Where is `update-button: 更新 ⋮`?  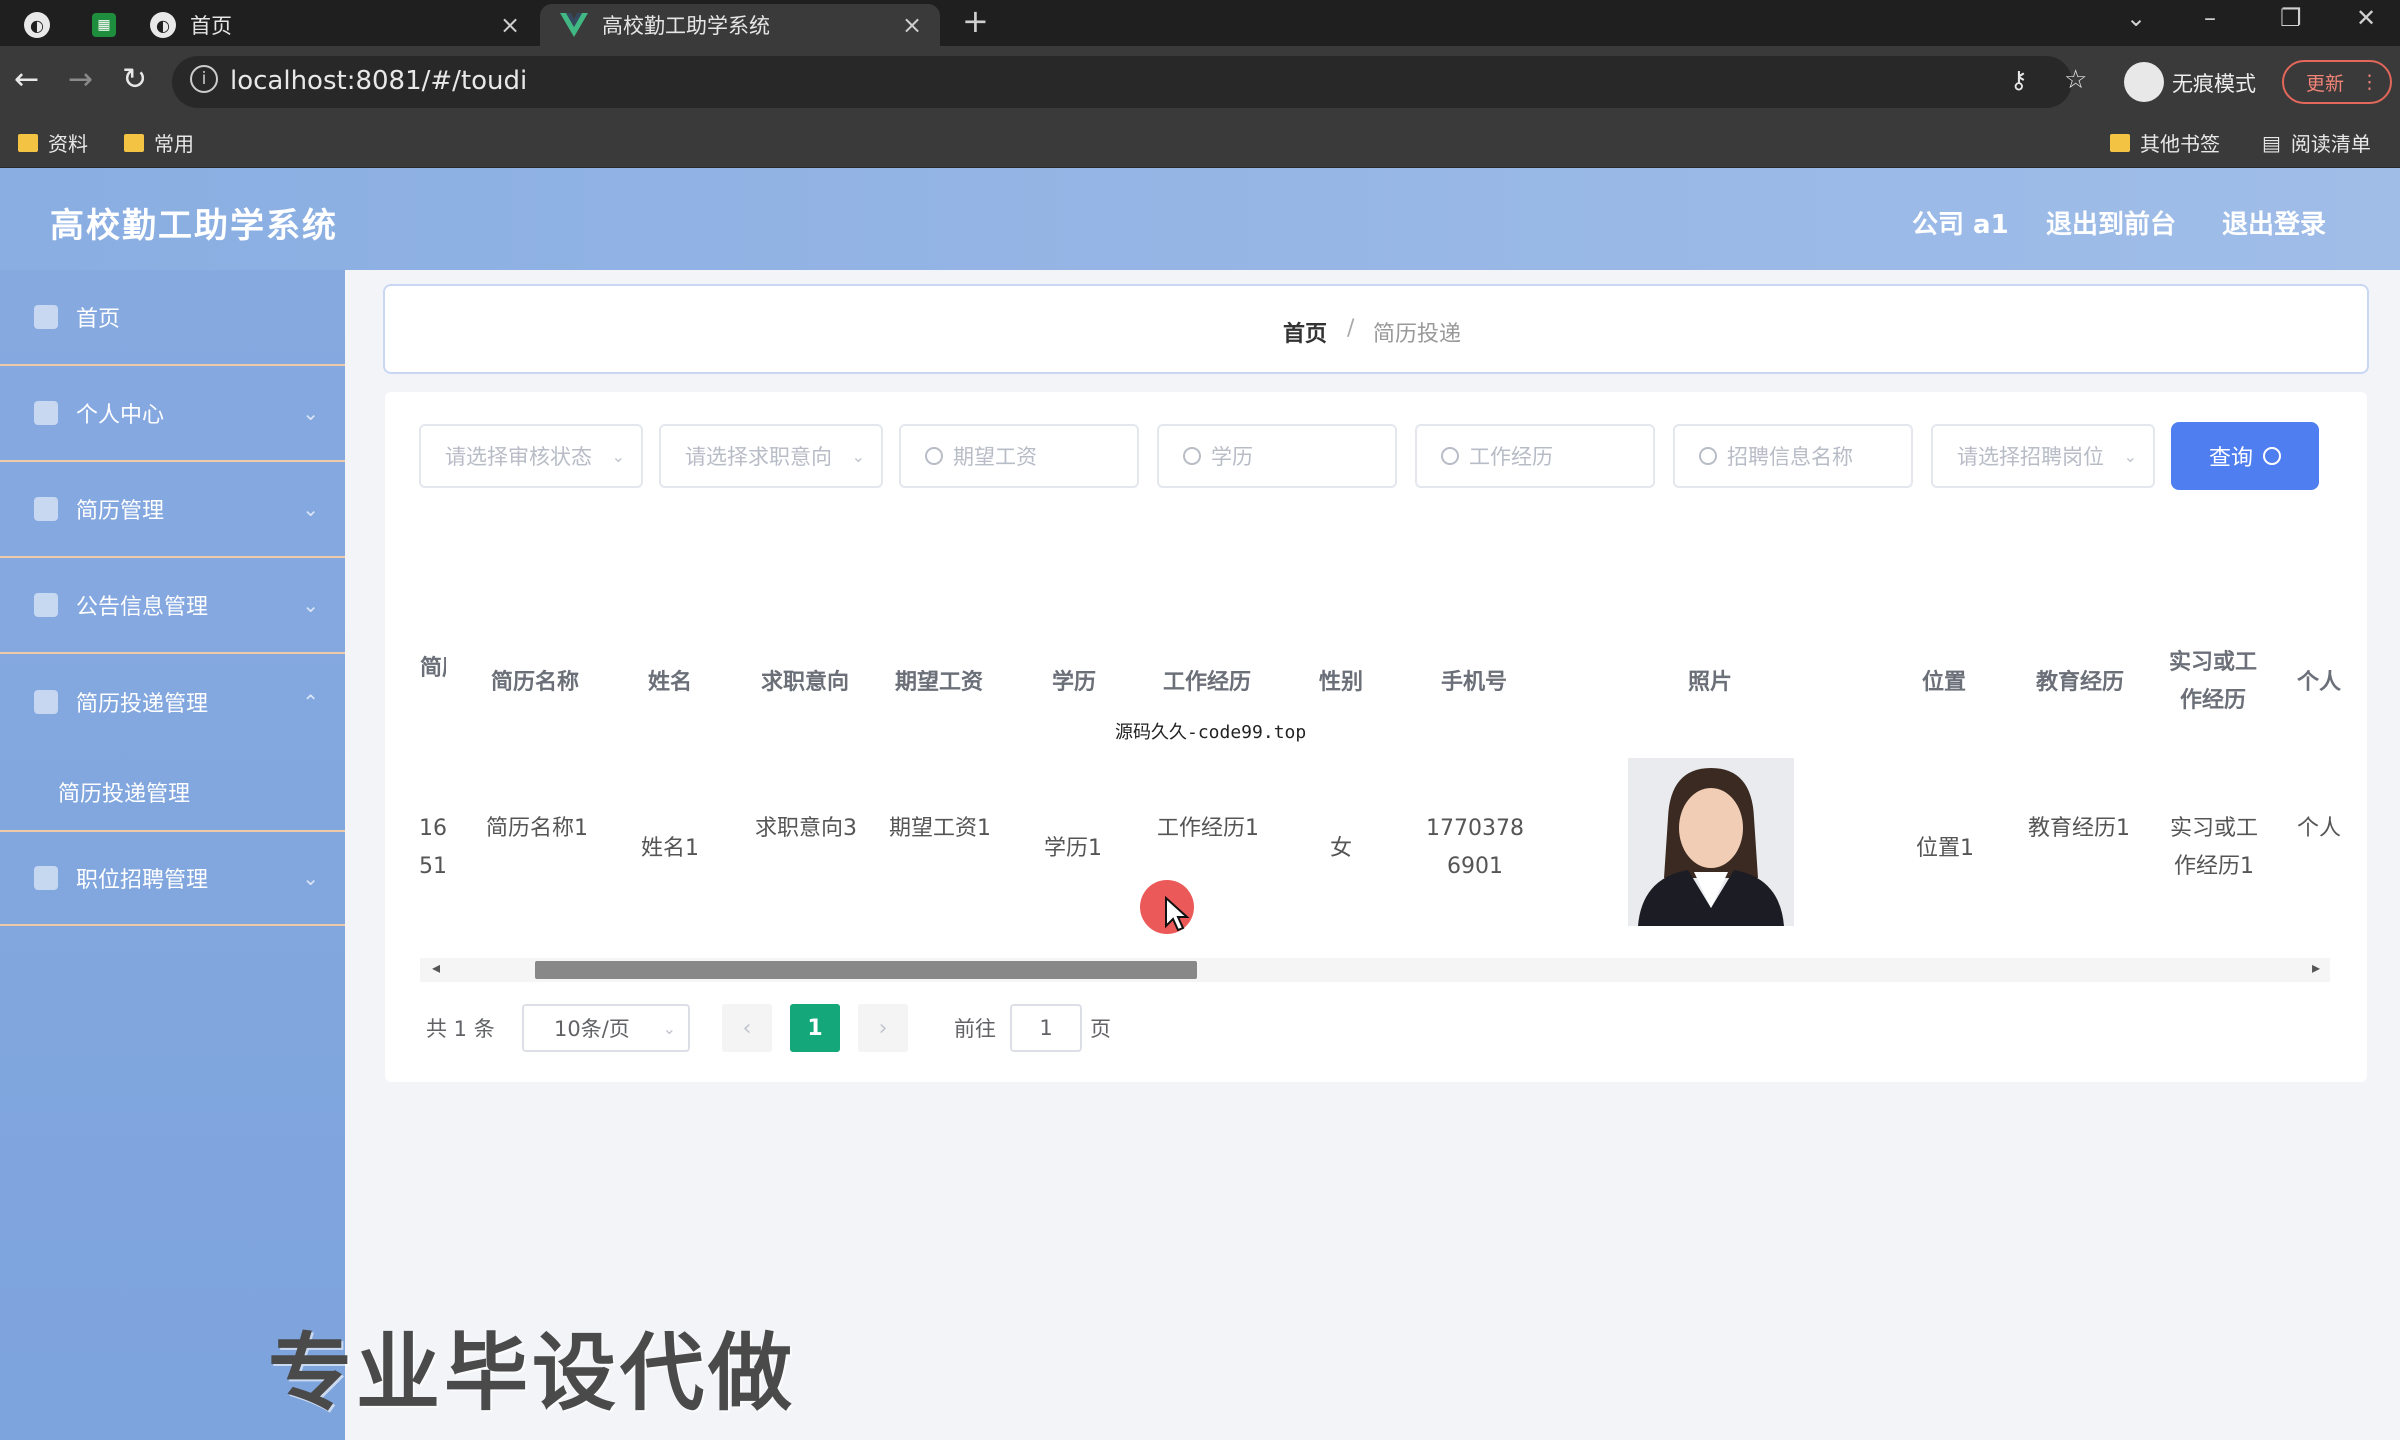
update-button: 更新 ⋮ is located at coordinates (2337, 82).